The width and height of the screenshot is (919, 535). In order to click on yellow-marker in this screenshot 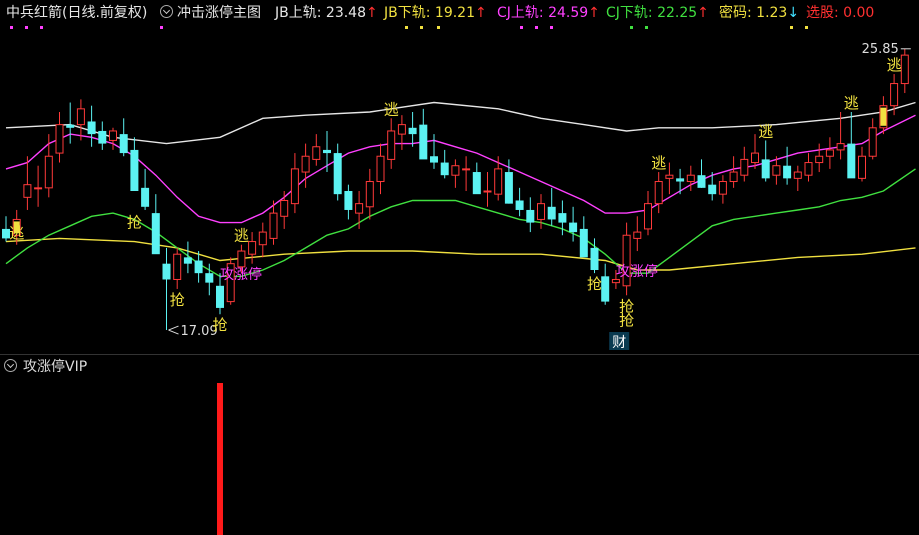, I will do `click(883, 116)`.